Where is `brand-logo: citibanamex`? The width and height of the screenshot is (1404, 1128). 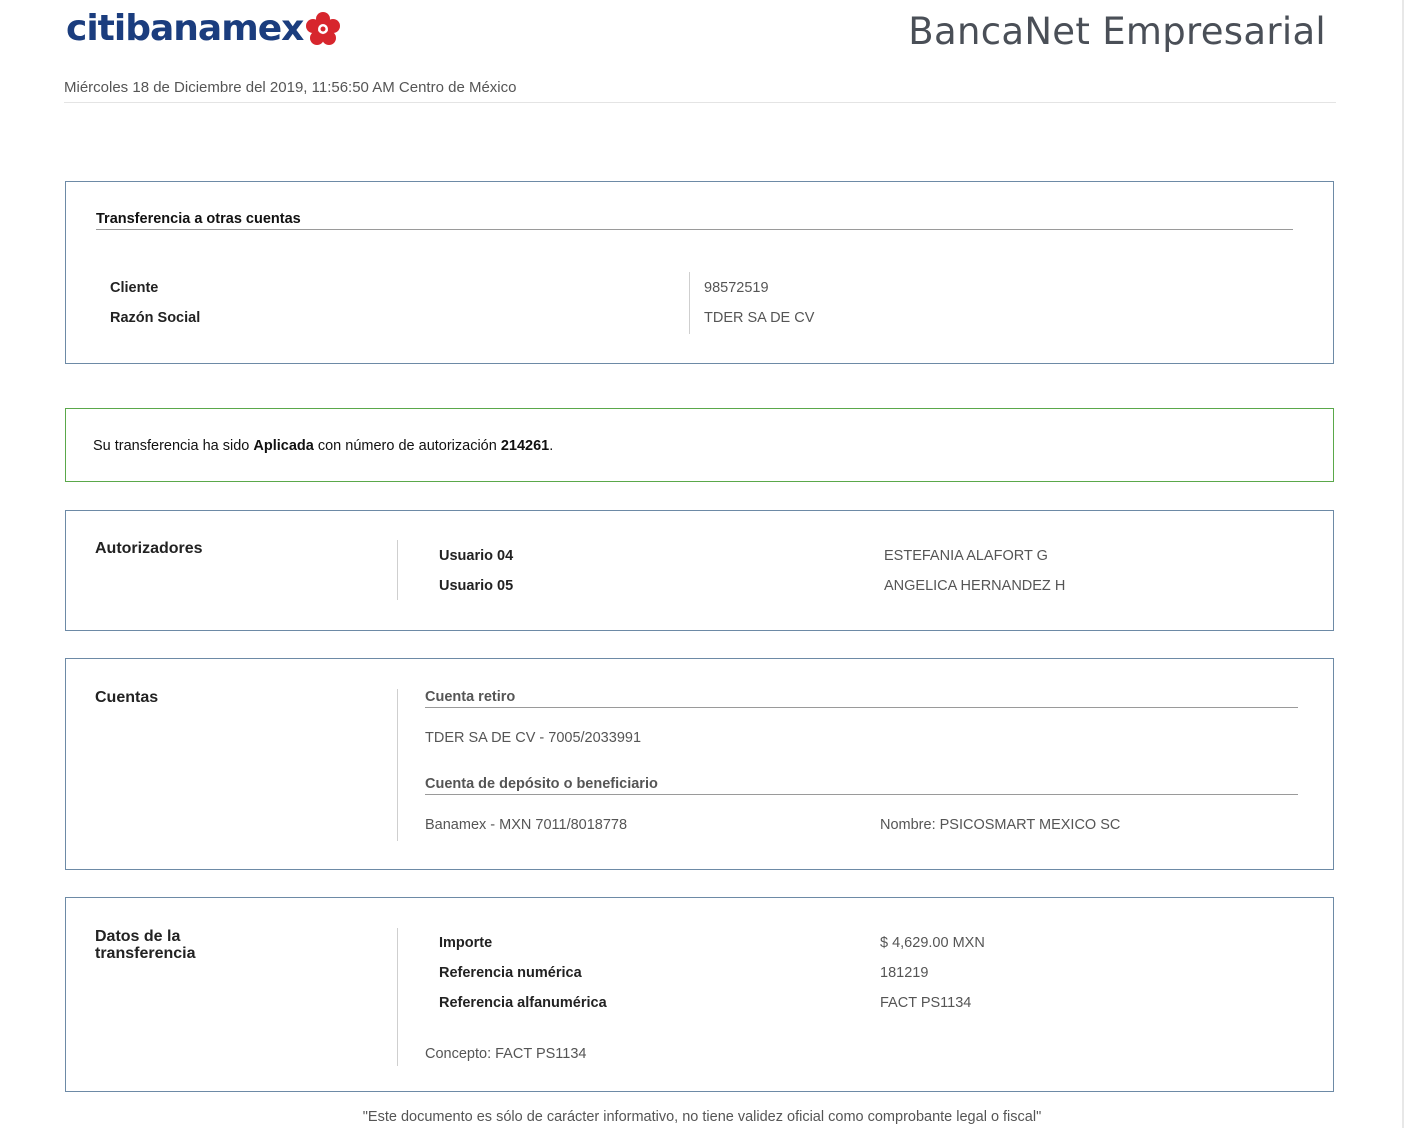
brand-logo: citibanamex is located at coordinates (203, 28).